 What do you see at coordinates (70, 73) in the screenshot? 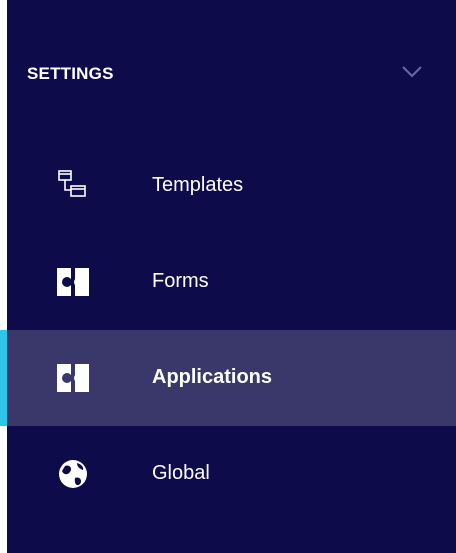
I see `section-title: SETTINGS` at bounding box center [70, 73].